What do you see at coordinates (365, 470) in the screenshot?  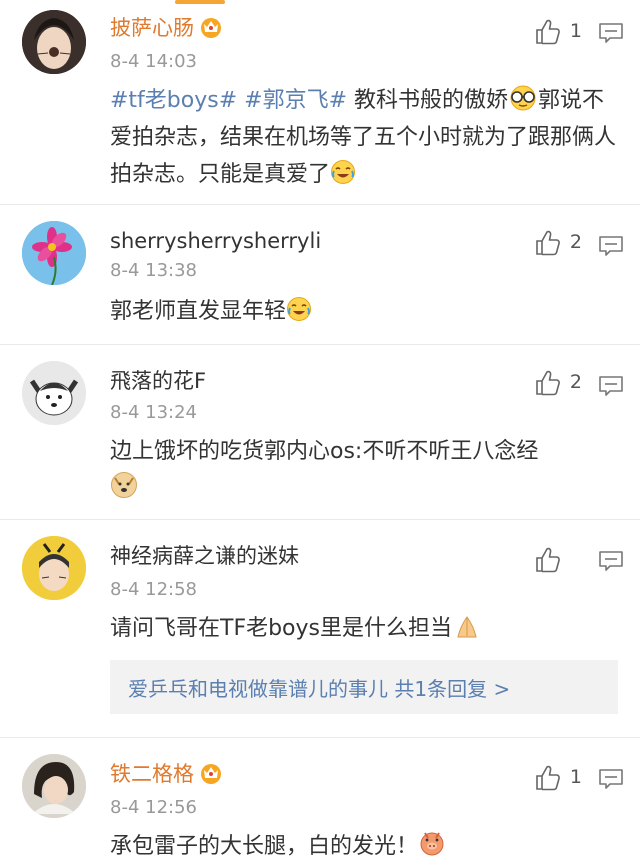 I see `comment-text: 边上饿坏的吃货郭内心os:不听不听王八念经` at bounding box center [365, 470].